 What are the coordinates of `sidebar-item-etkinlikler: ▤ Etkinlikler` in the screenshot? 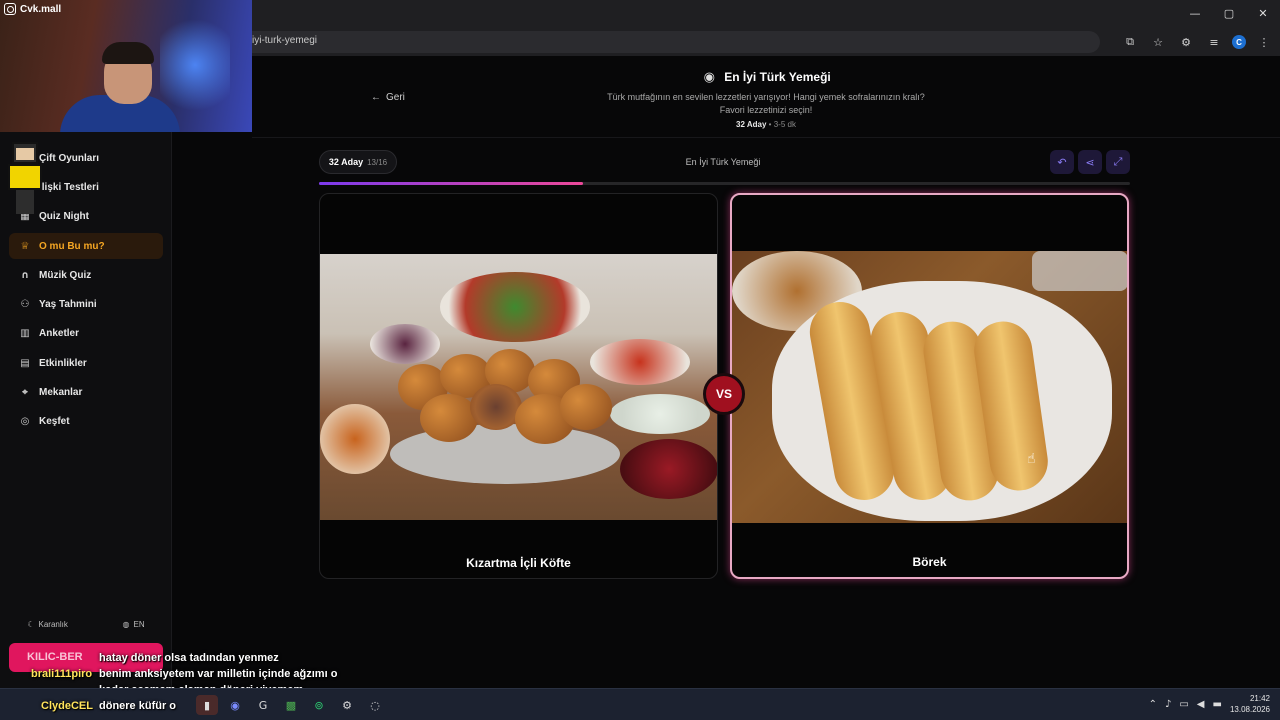 It's located at (86, 363).